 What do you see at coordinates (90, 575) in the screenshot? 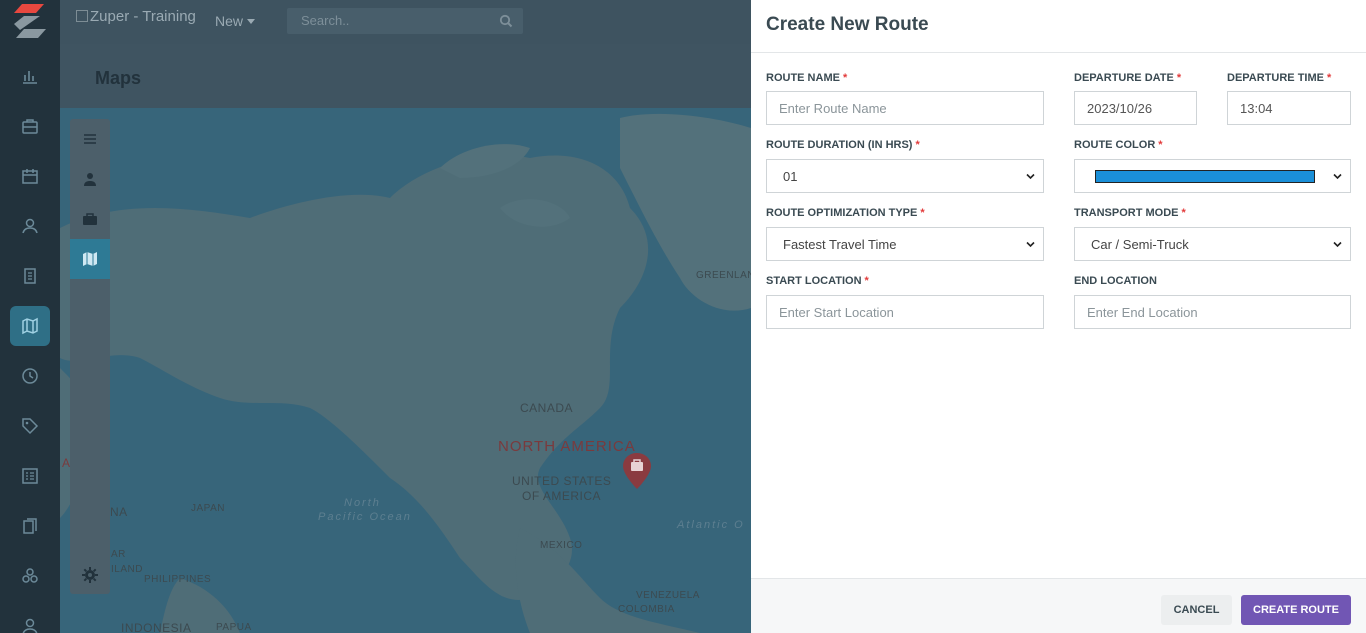
I see `gear-icon` at bounding box center [90, 575].